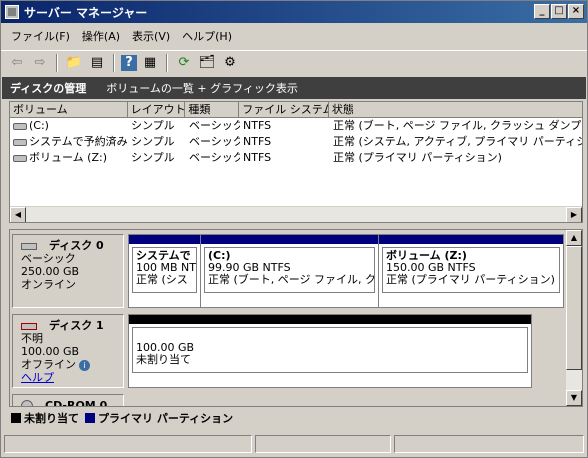  Describe the element at coordinates (69, 109) in the screenshot. I see `column-header-volume: ボリューム` at that location.